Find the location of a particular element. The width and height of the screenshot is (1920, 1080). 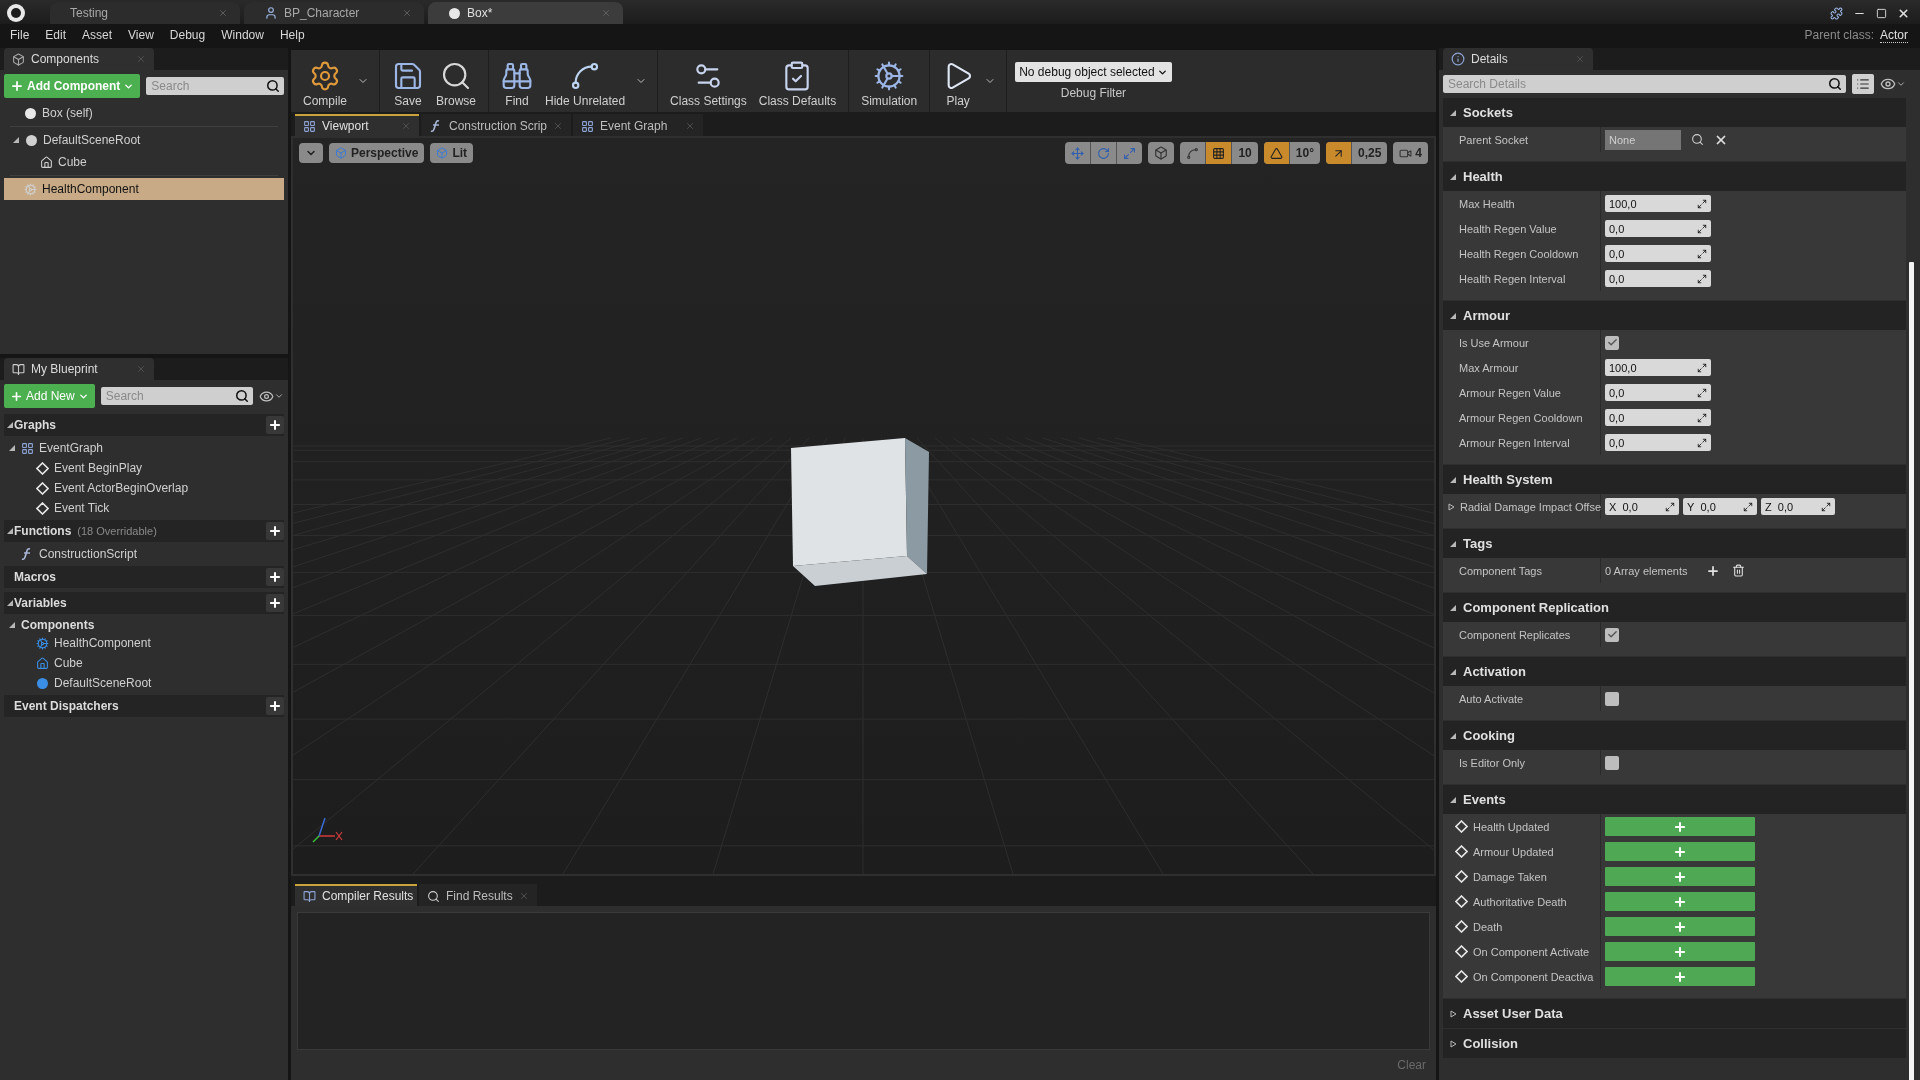

category-header: Cooking is located at coordinates (1674, 735).